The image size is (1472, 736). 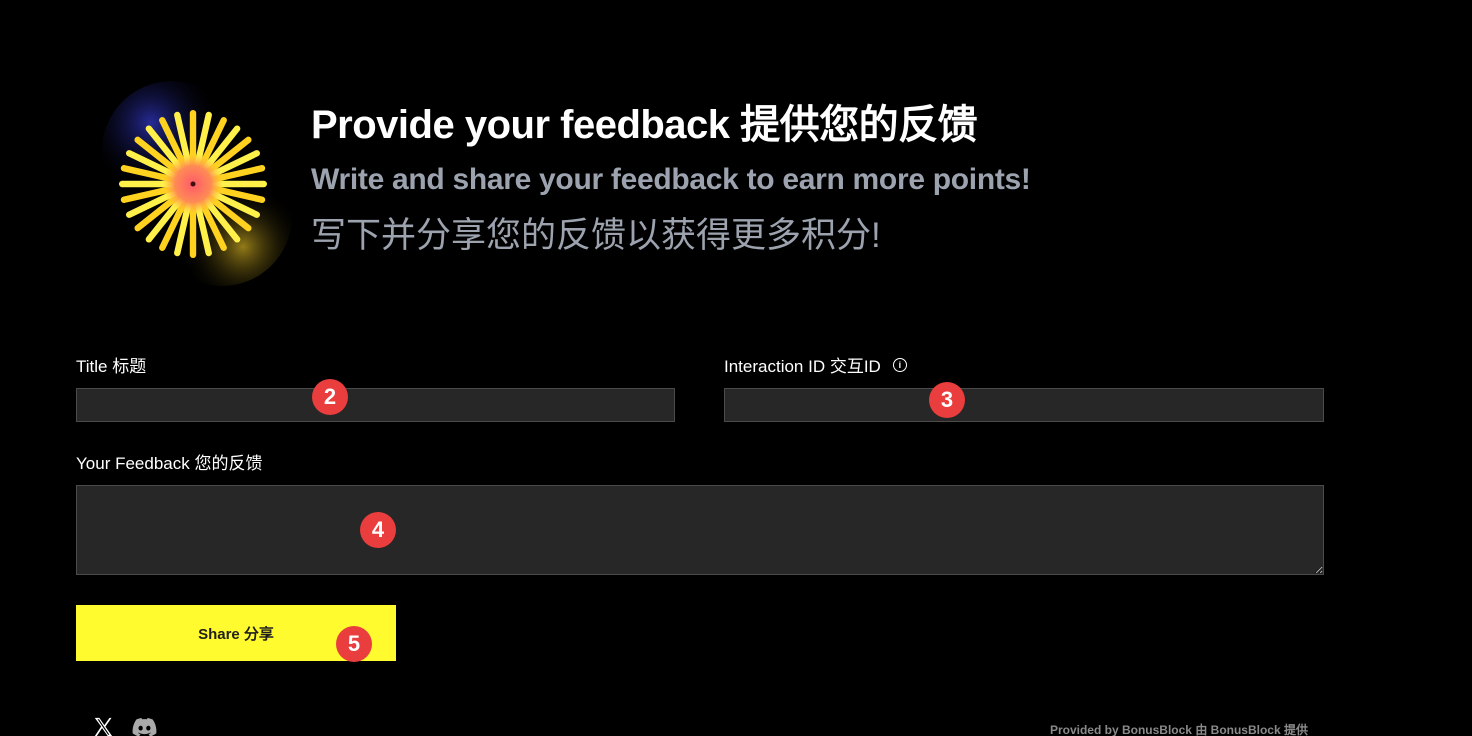 I want to click on title-label-text: Title 标题, so click(x=111, y=366).